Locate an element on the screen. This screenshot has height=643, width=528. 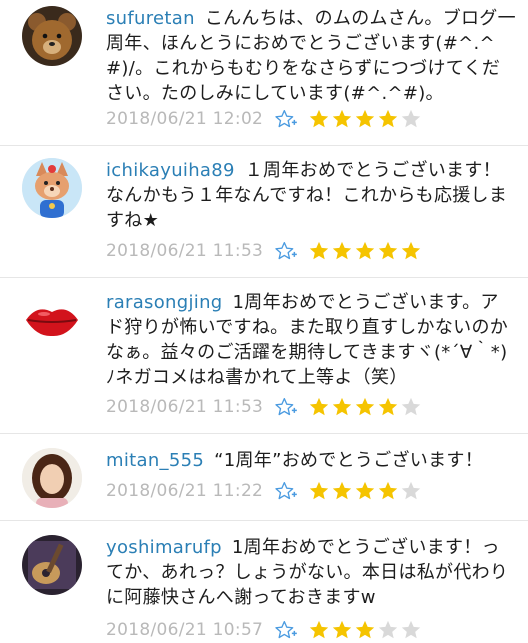
cartoon-dog-avatar is located at coordinates (52, 188).